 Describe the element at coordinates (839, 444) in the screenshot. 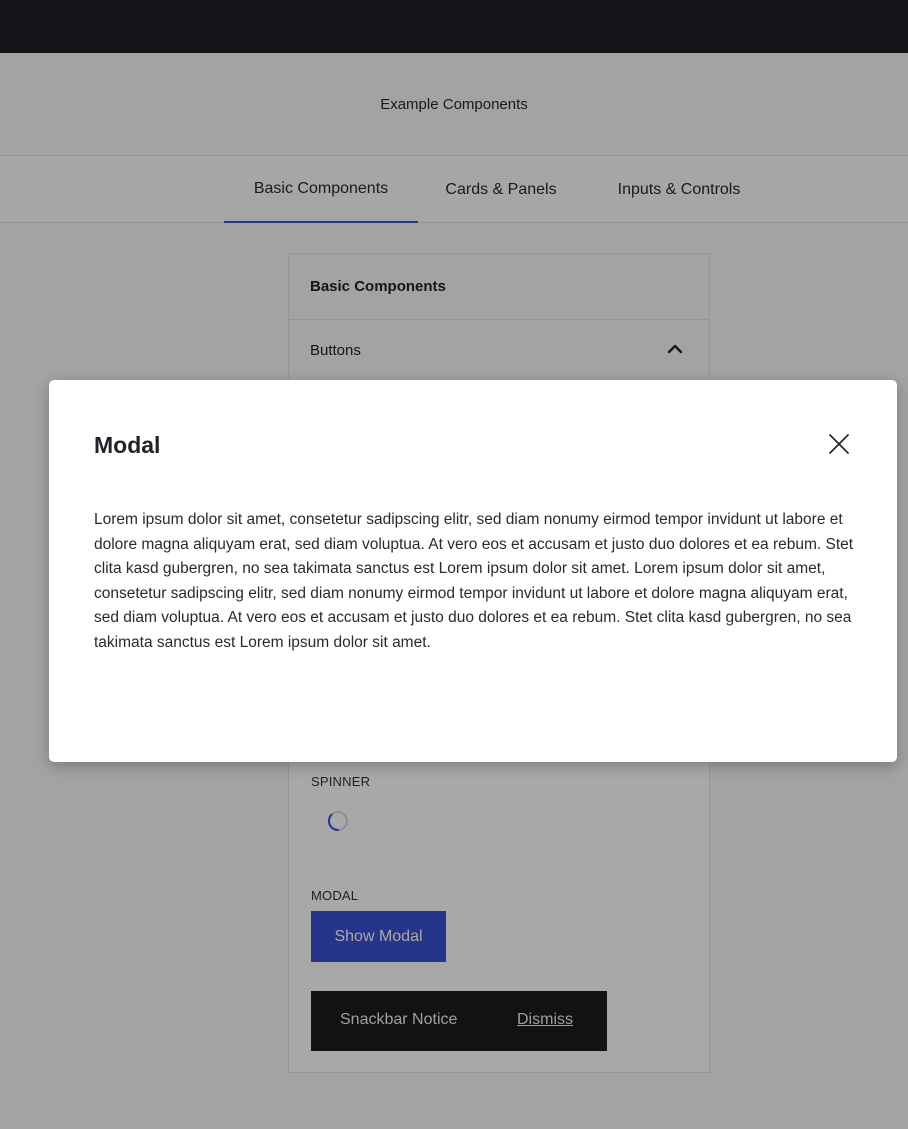

I see `close-icon` at that location.